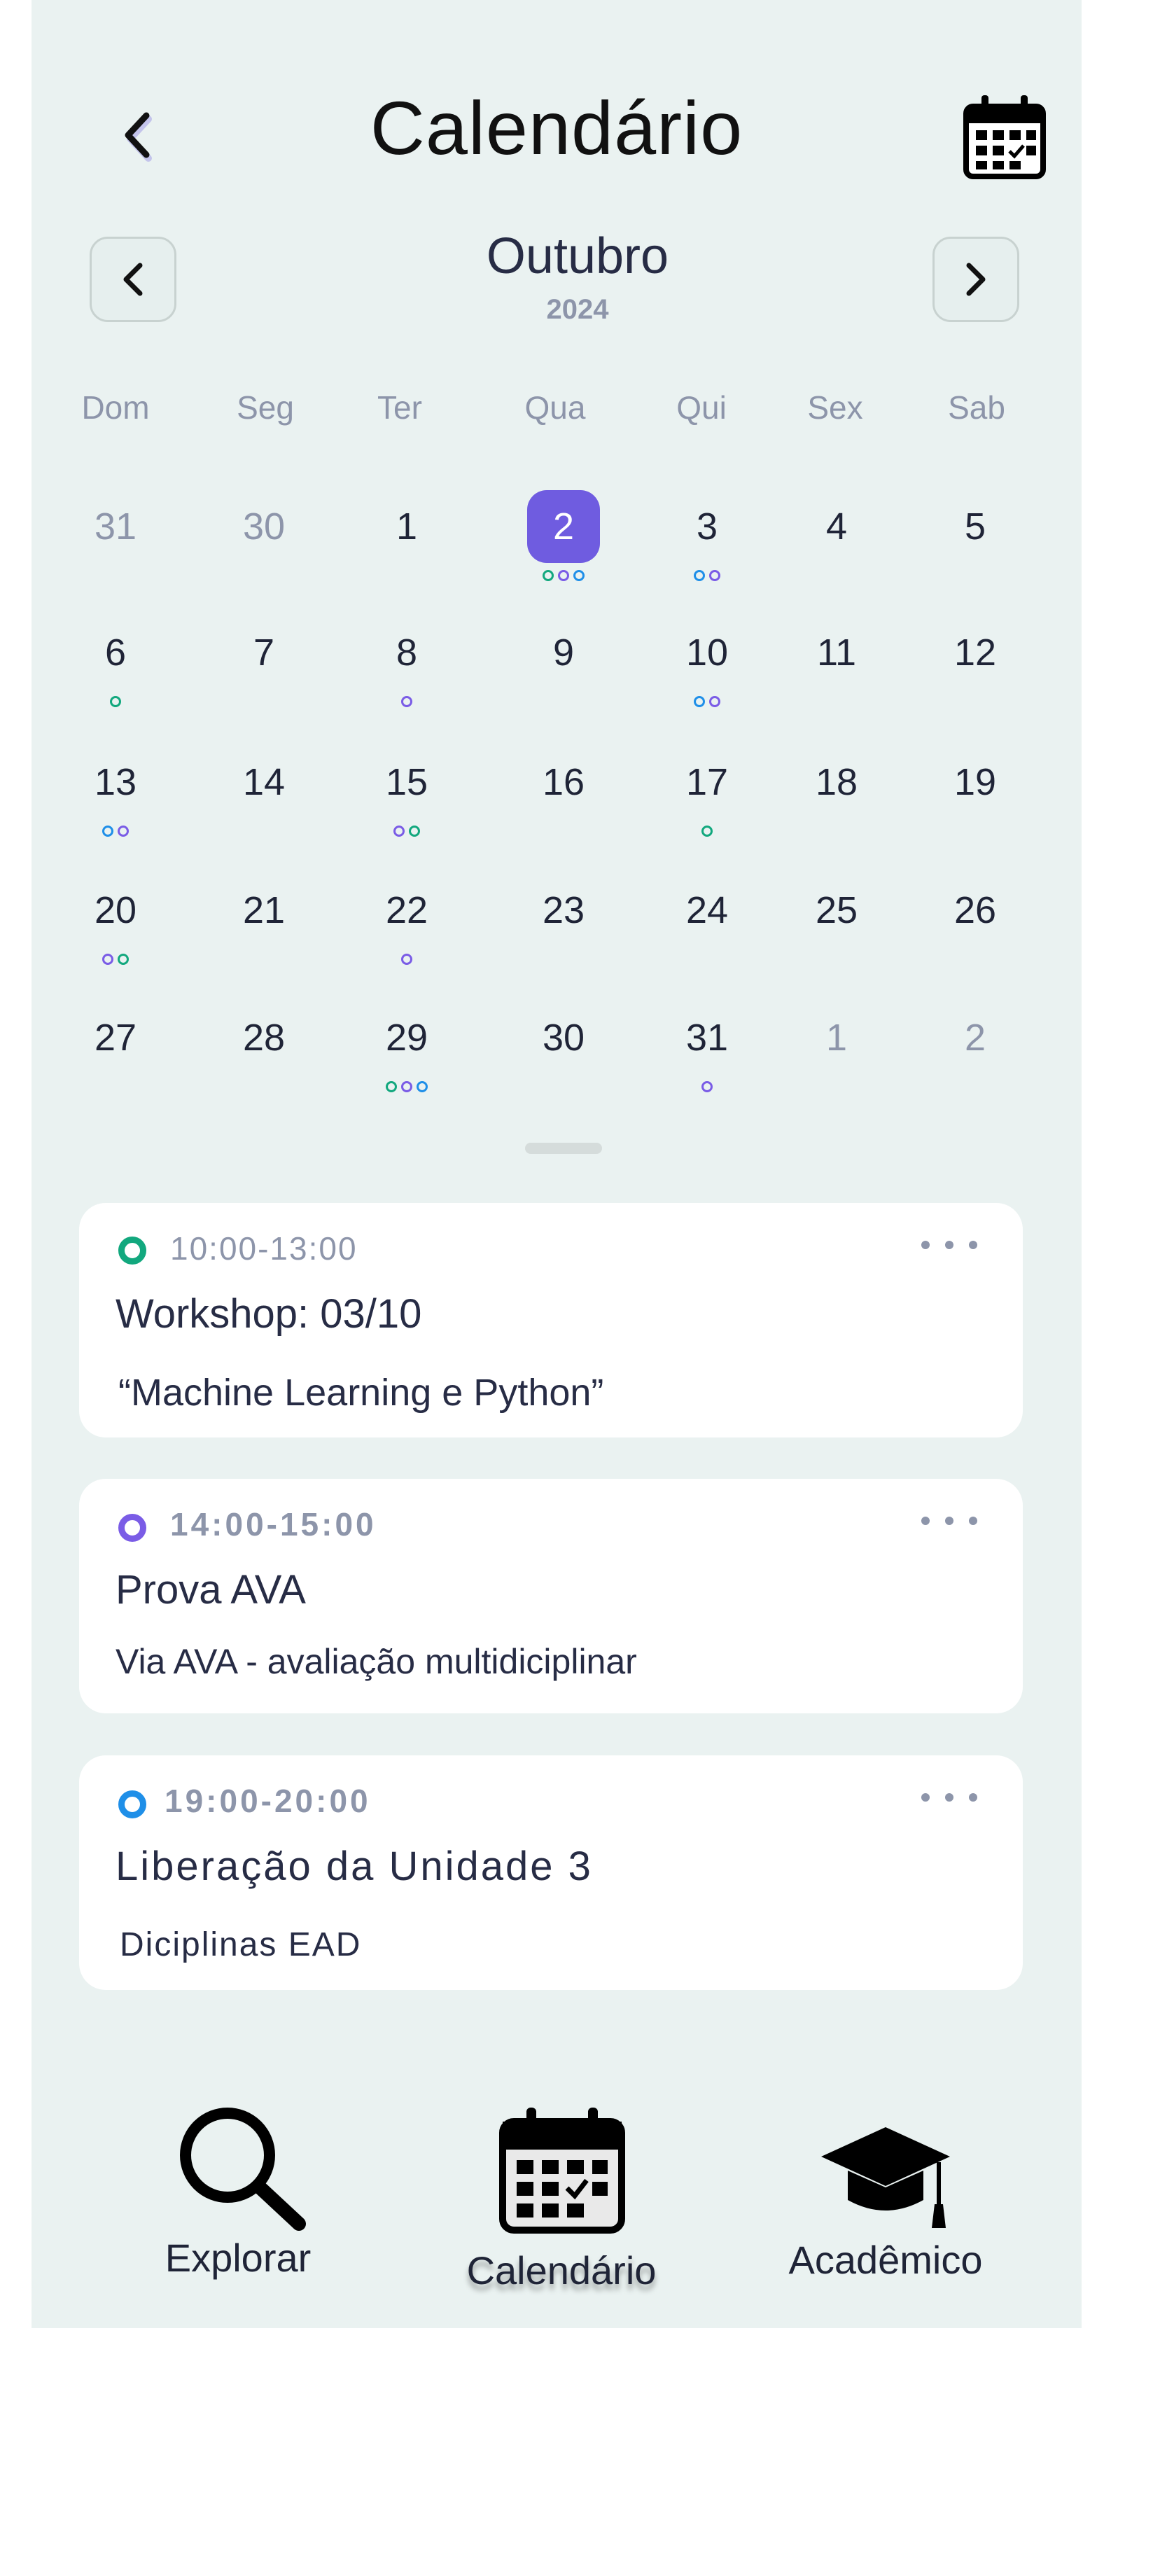 Image resolution: width=1174 pixels, height=2576 pixels. What do you see at coordinates (116, 919) in the screenshot?
I see `calendar-day: 20` at bounding box center [116, 919].